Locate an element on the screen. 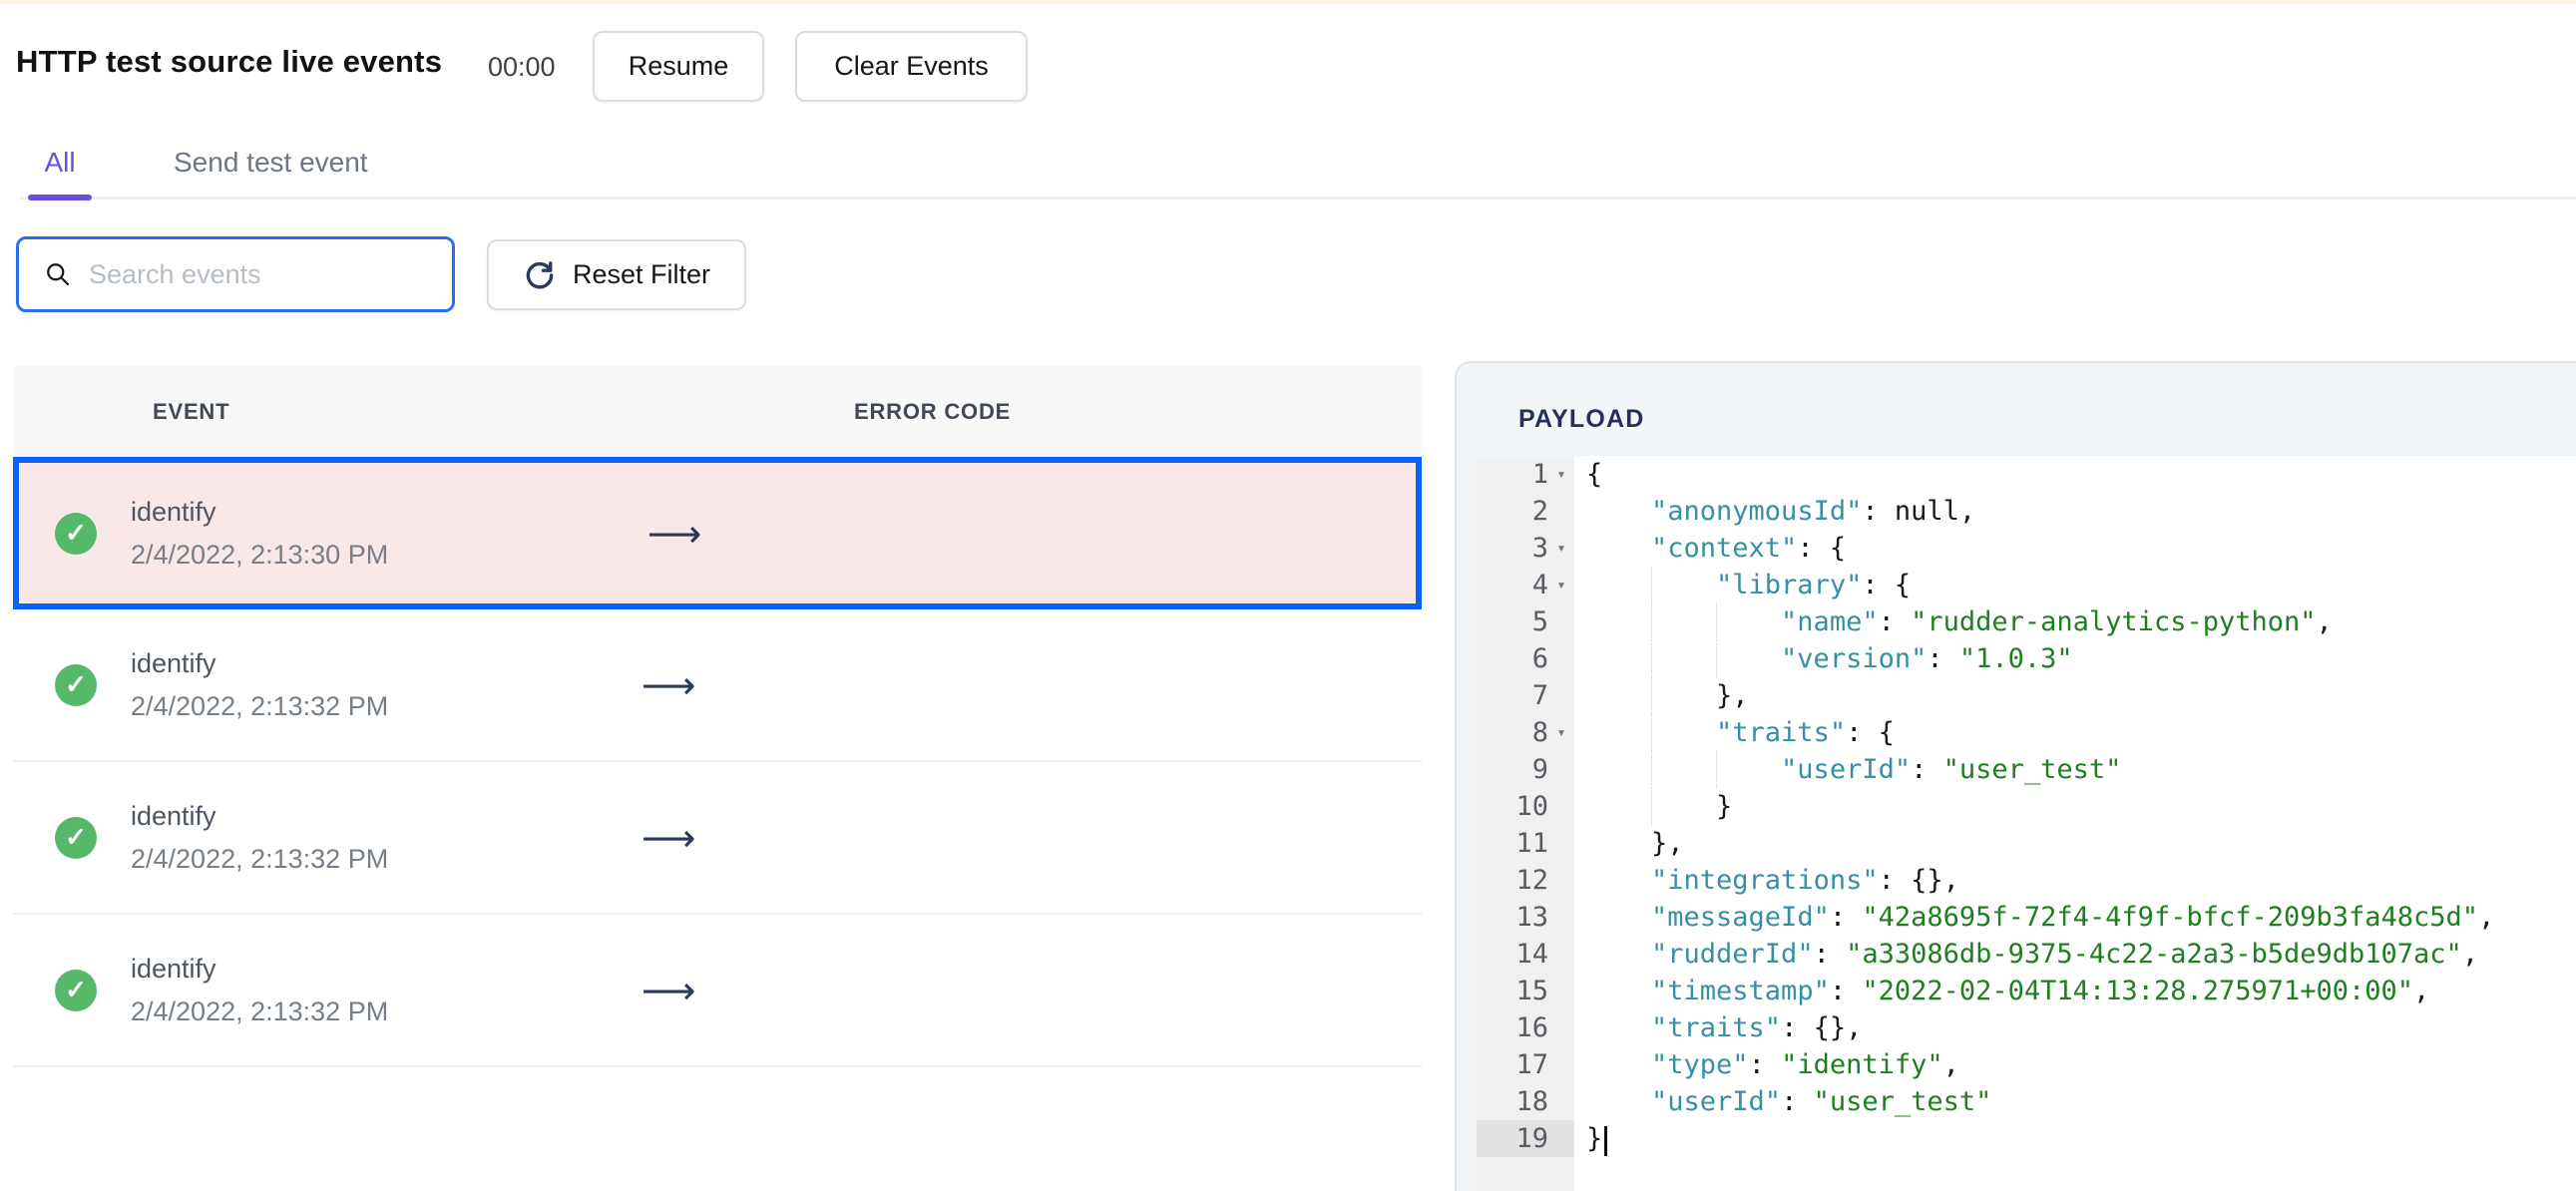 The height and width of the screenshot is (1191, 2576). refresh-icon is located at coordinates (540, 274).